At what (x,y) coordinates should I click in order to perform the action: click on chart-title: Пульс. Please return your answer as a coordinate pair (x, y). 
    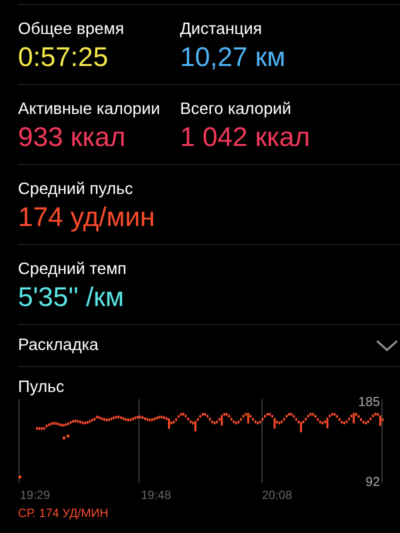
    Looking at the image, I should click on (42, 387).